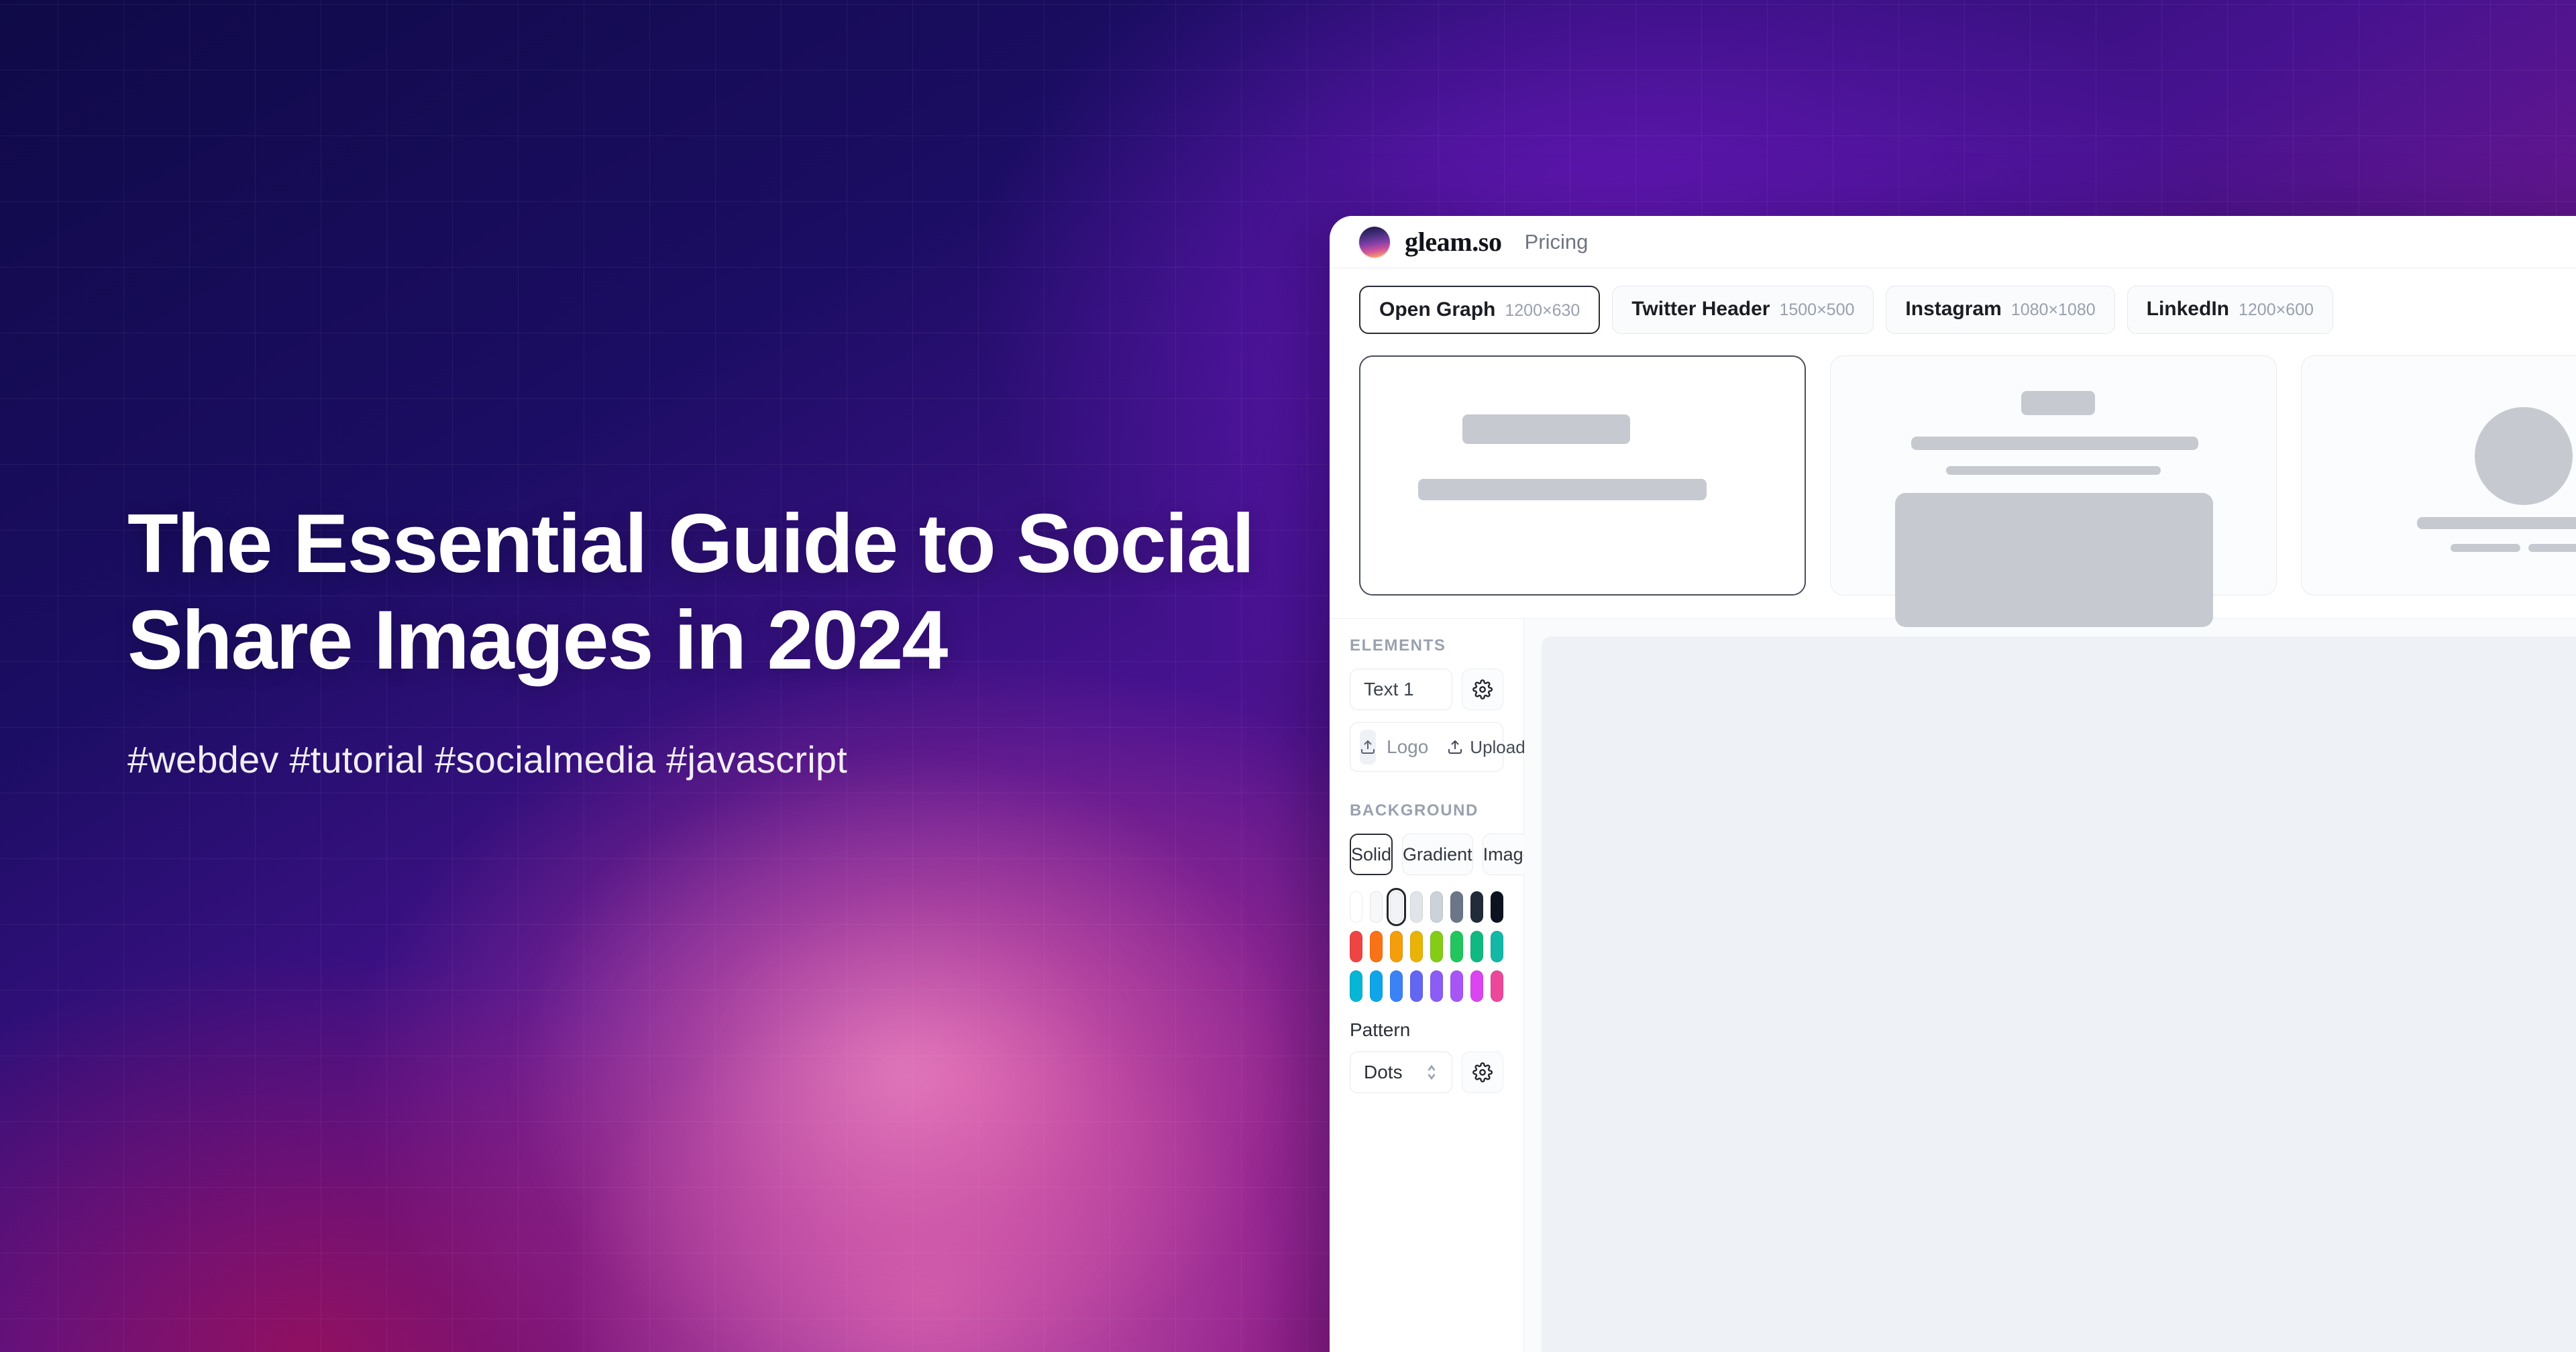 Image resolution: width=2576 pixels, height=1352 pixels. Describe the element at coordinates (1383, 1072) in the screenshot. I see `pattern-value: Dots` at that location.